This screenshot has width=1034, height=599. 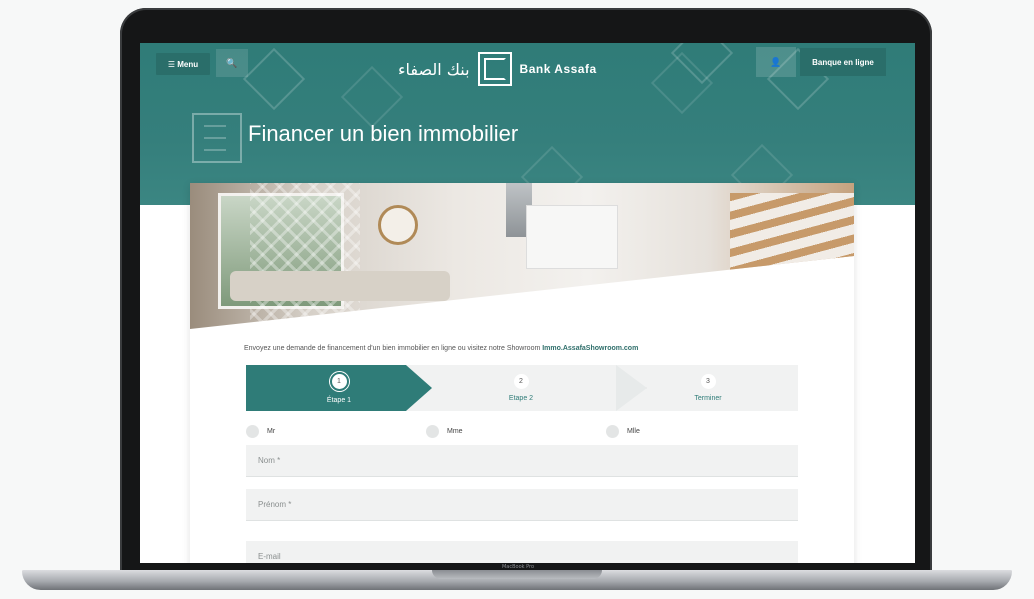 What do you see at coordinates (383, 133) in the screenshot?
I see `page-title: Financer un bien immobilier` at bounding box center [383, 133].